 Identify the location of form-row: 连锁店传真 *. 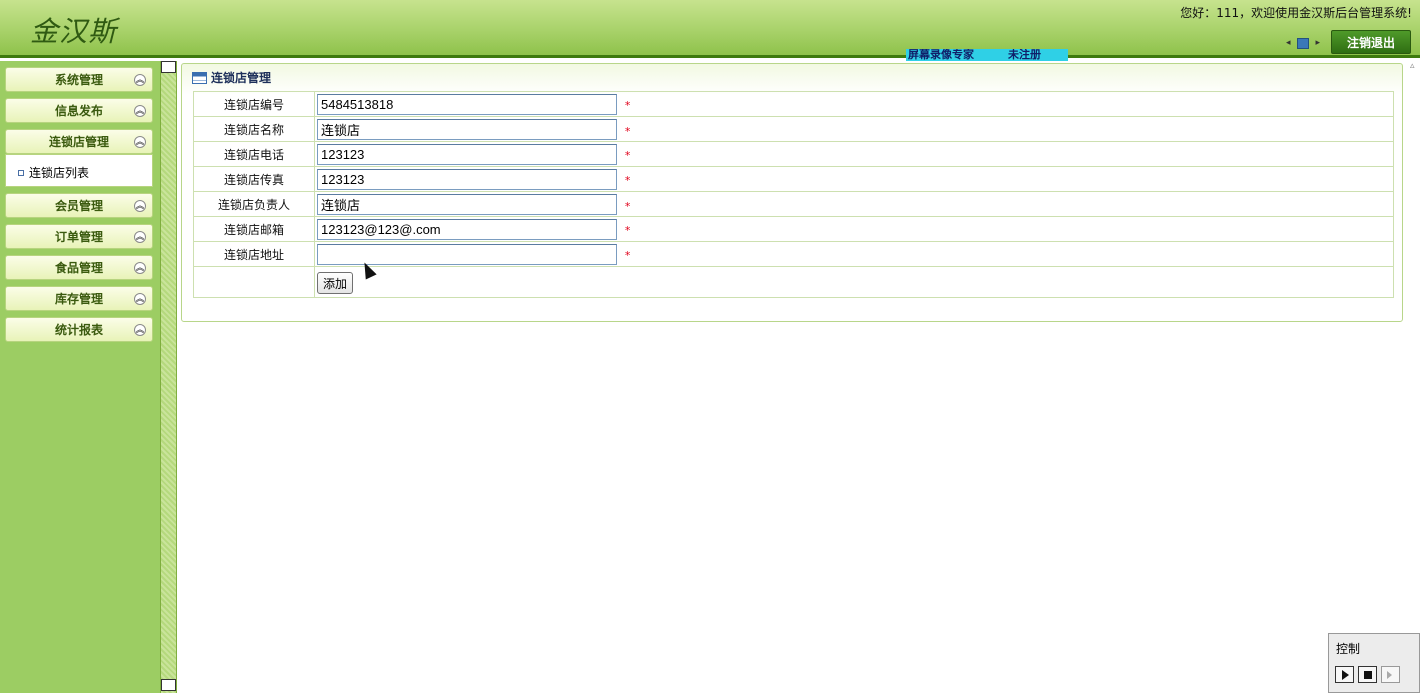
(793, 179).